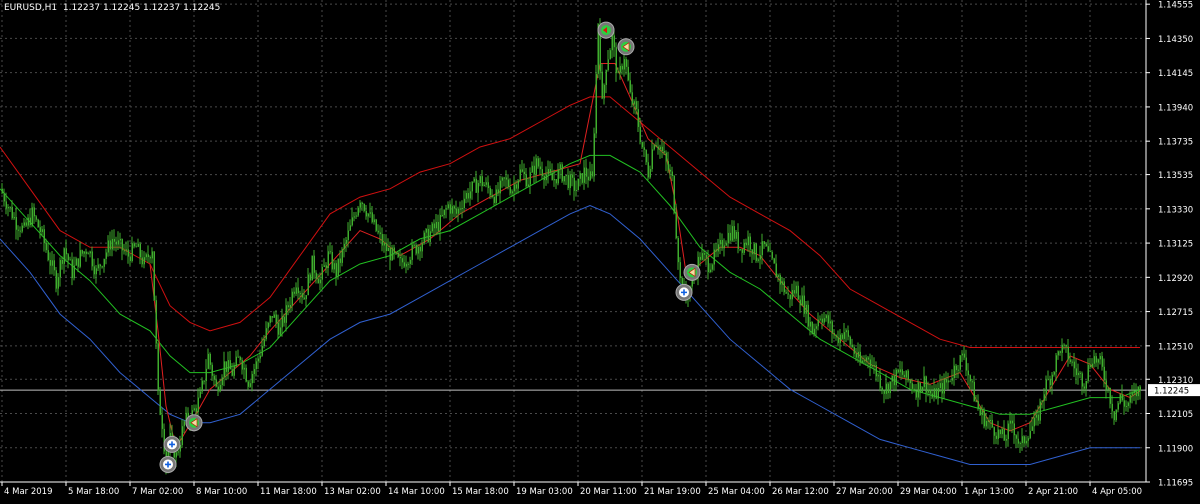  Describe the element at coordinates (1175, 313) in the screenshot. I see `y-tick-label: 1.12715` at that location.